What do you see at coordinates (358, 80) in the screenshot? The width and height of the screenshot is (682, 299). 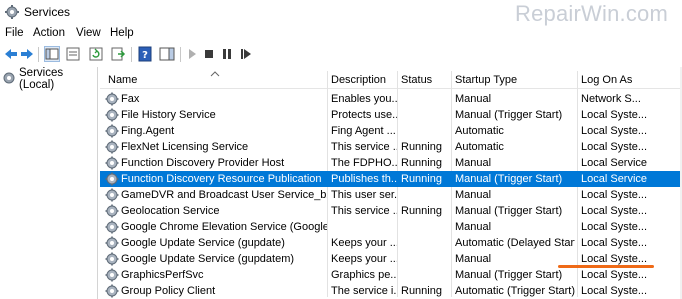 I see `column-header-description: Description` at bounding box center [358, 80].